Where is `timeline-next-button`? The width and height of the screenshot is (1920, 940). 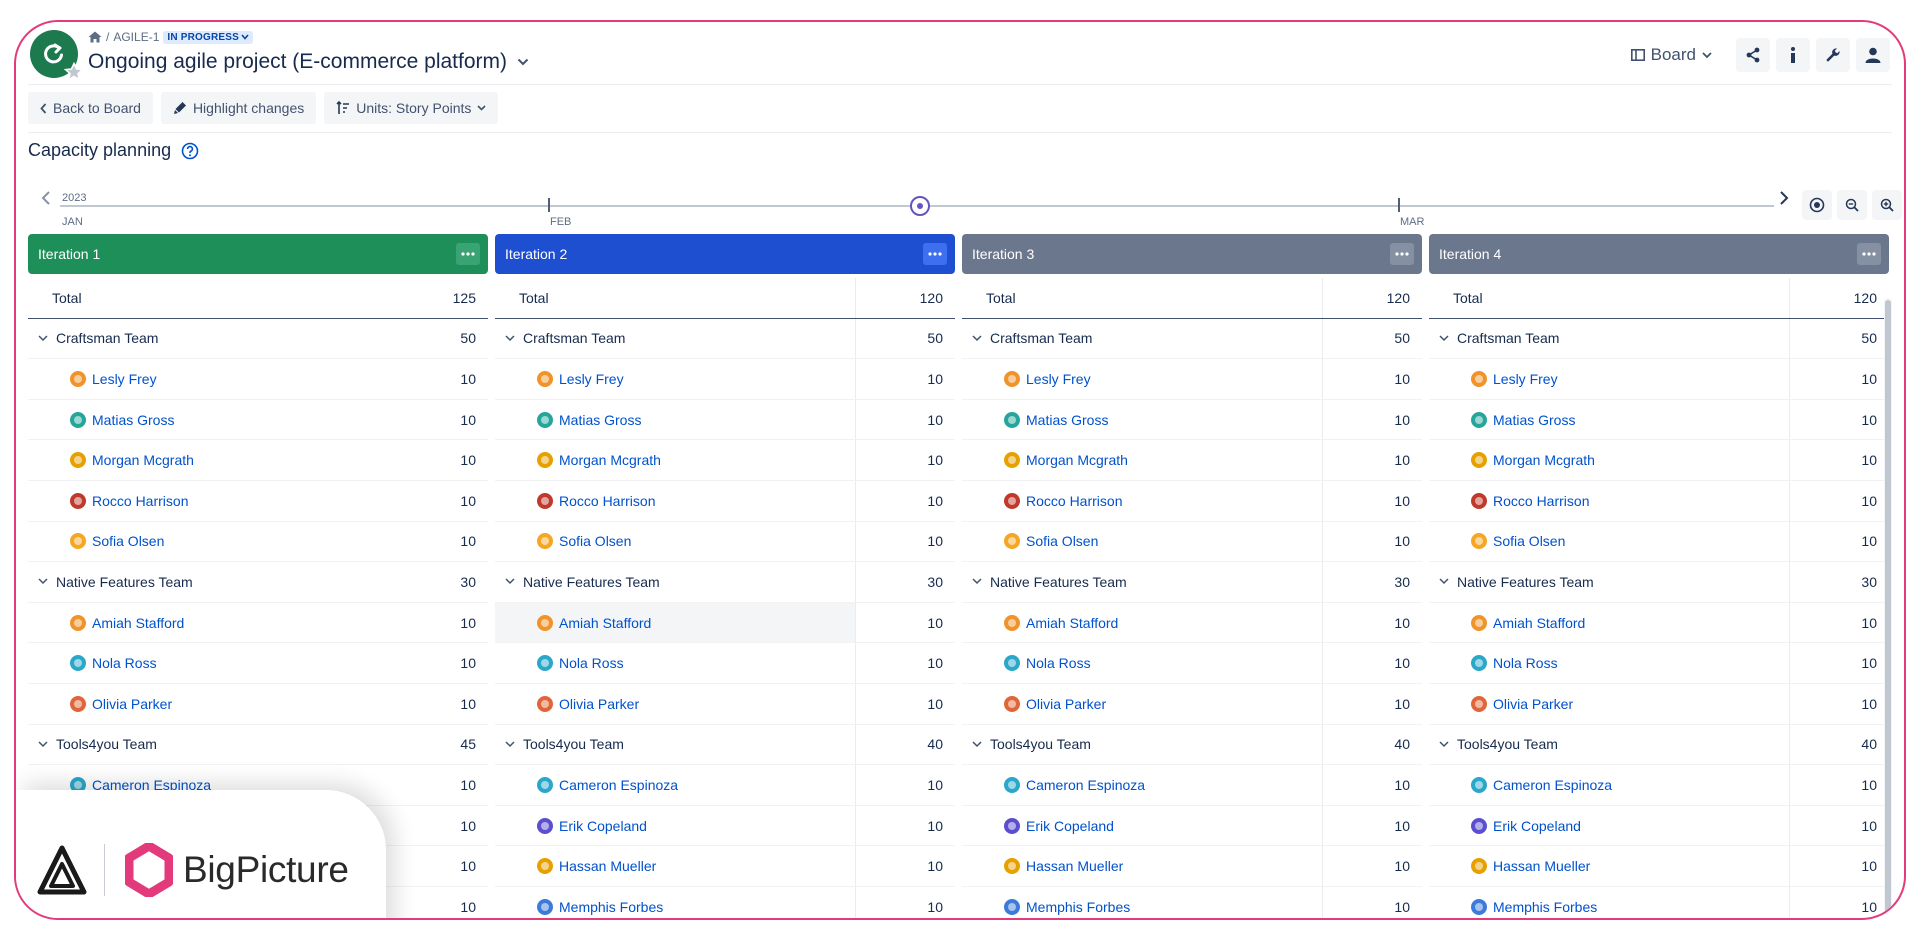
timeline-next-button is located at coordinates (1784, 198).